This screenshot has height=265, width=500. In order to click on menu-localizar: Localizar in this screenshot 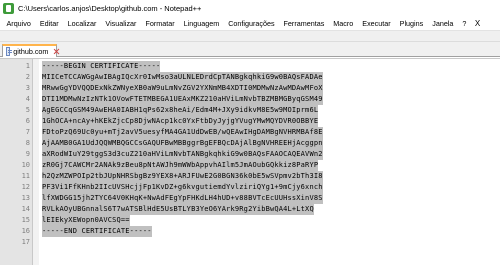, I will do `click(82, 23)`.